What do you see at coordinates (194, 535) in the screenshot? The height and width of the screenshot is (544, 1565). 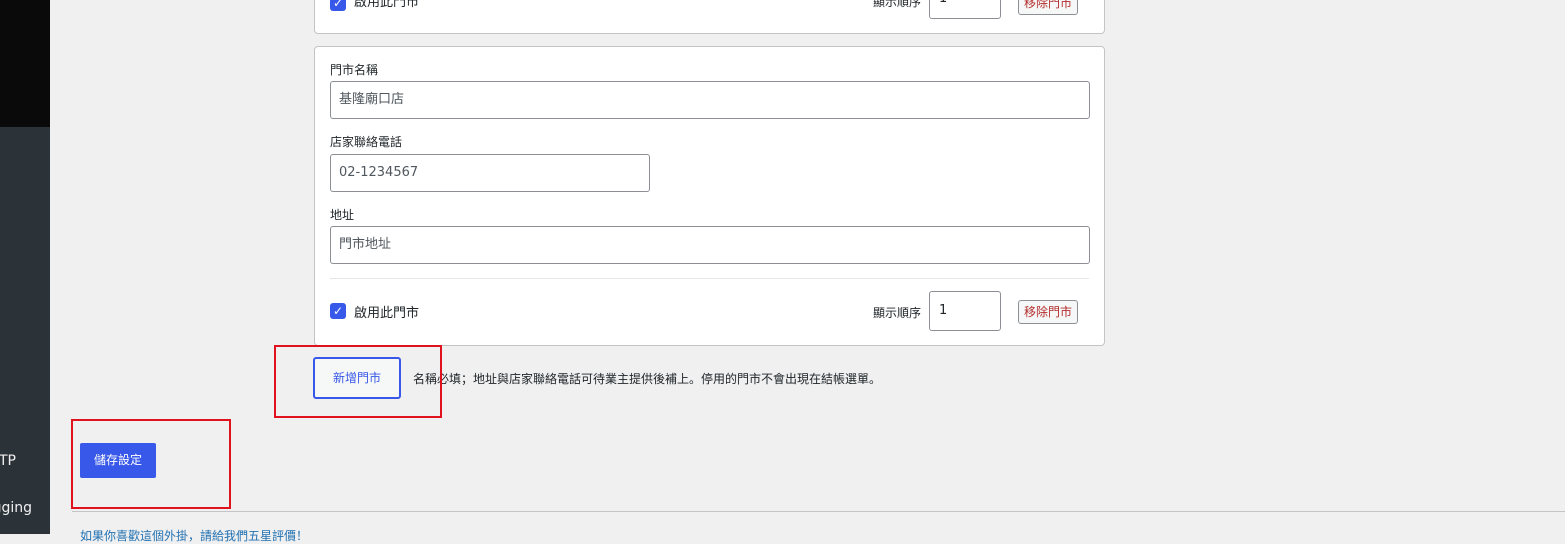 I see `footer-rating-link: 如果你喜歡這個外掛，請給我們五星評價！` at bounding box center [194, 535].